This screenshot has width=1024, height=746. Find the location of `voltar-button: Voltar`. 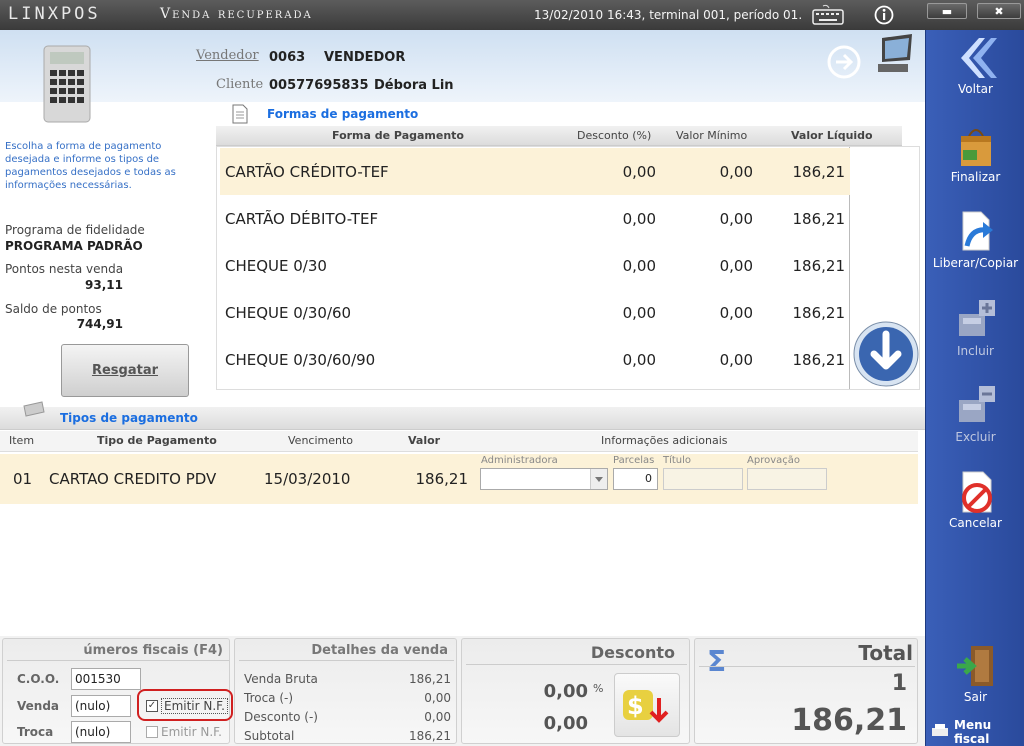

voltar-button: Voltar is located at coordinates (975, 70).